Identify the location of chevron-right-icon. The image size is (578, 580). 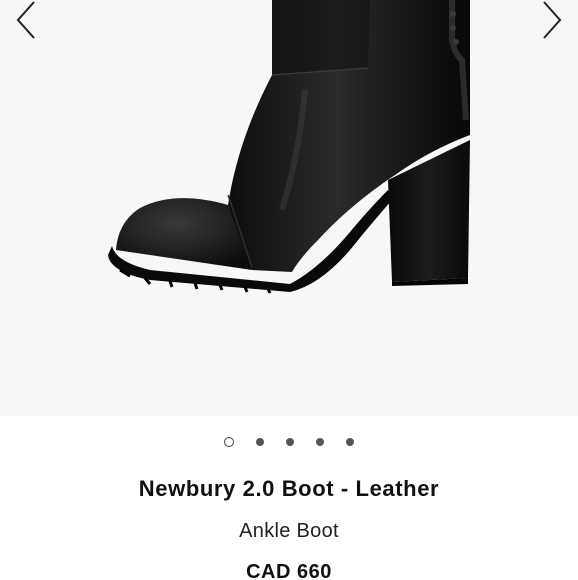
(552, 20).